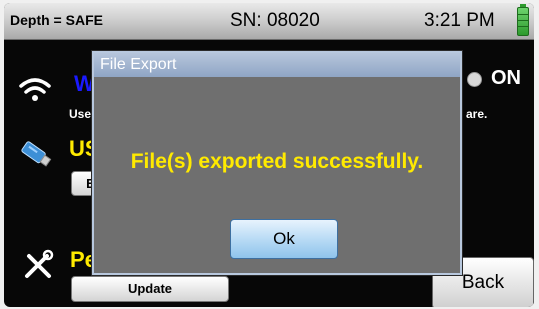 This screenshot has height=309, width=539. I want to click on ok-button: Ok, so click(284, 239).